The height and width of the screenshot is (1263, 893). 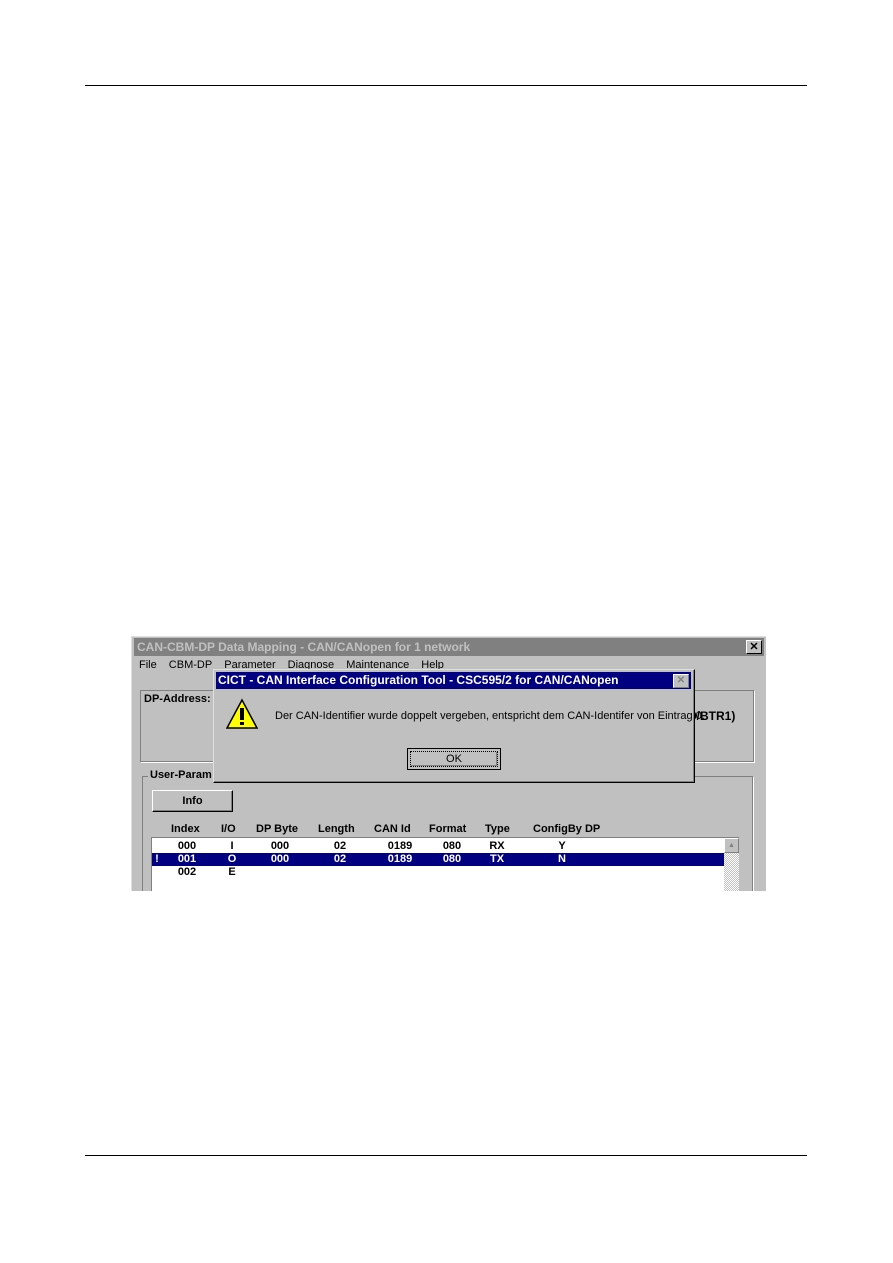 I want to click on ok-label: OK, so click(x=454, y=759).